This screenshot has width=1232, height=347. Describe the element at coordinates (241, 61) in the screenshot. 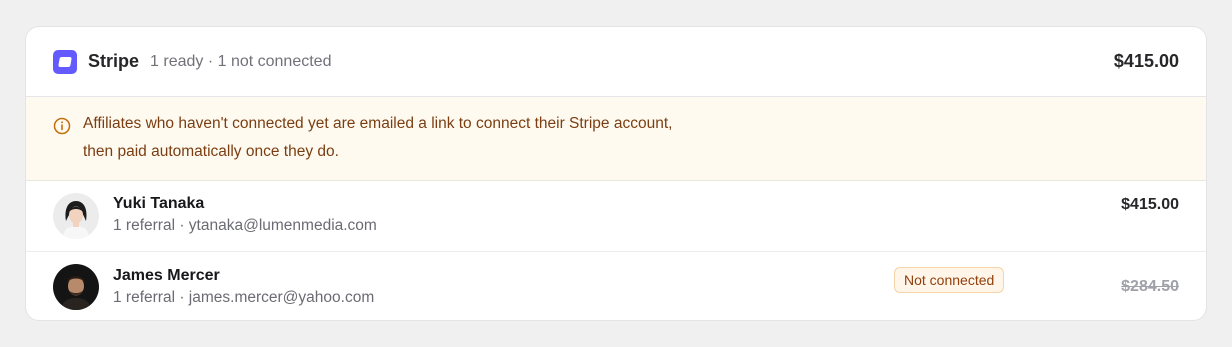

I see `provider-status: 1 ready · 1 not connected` at that location.